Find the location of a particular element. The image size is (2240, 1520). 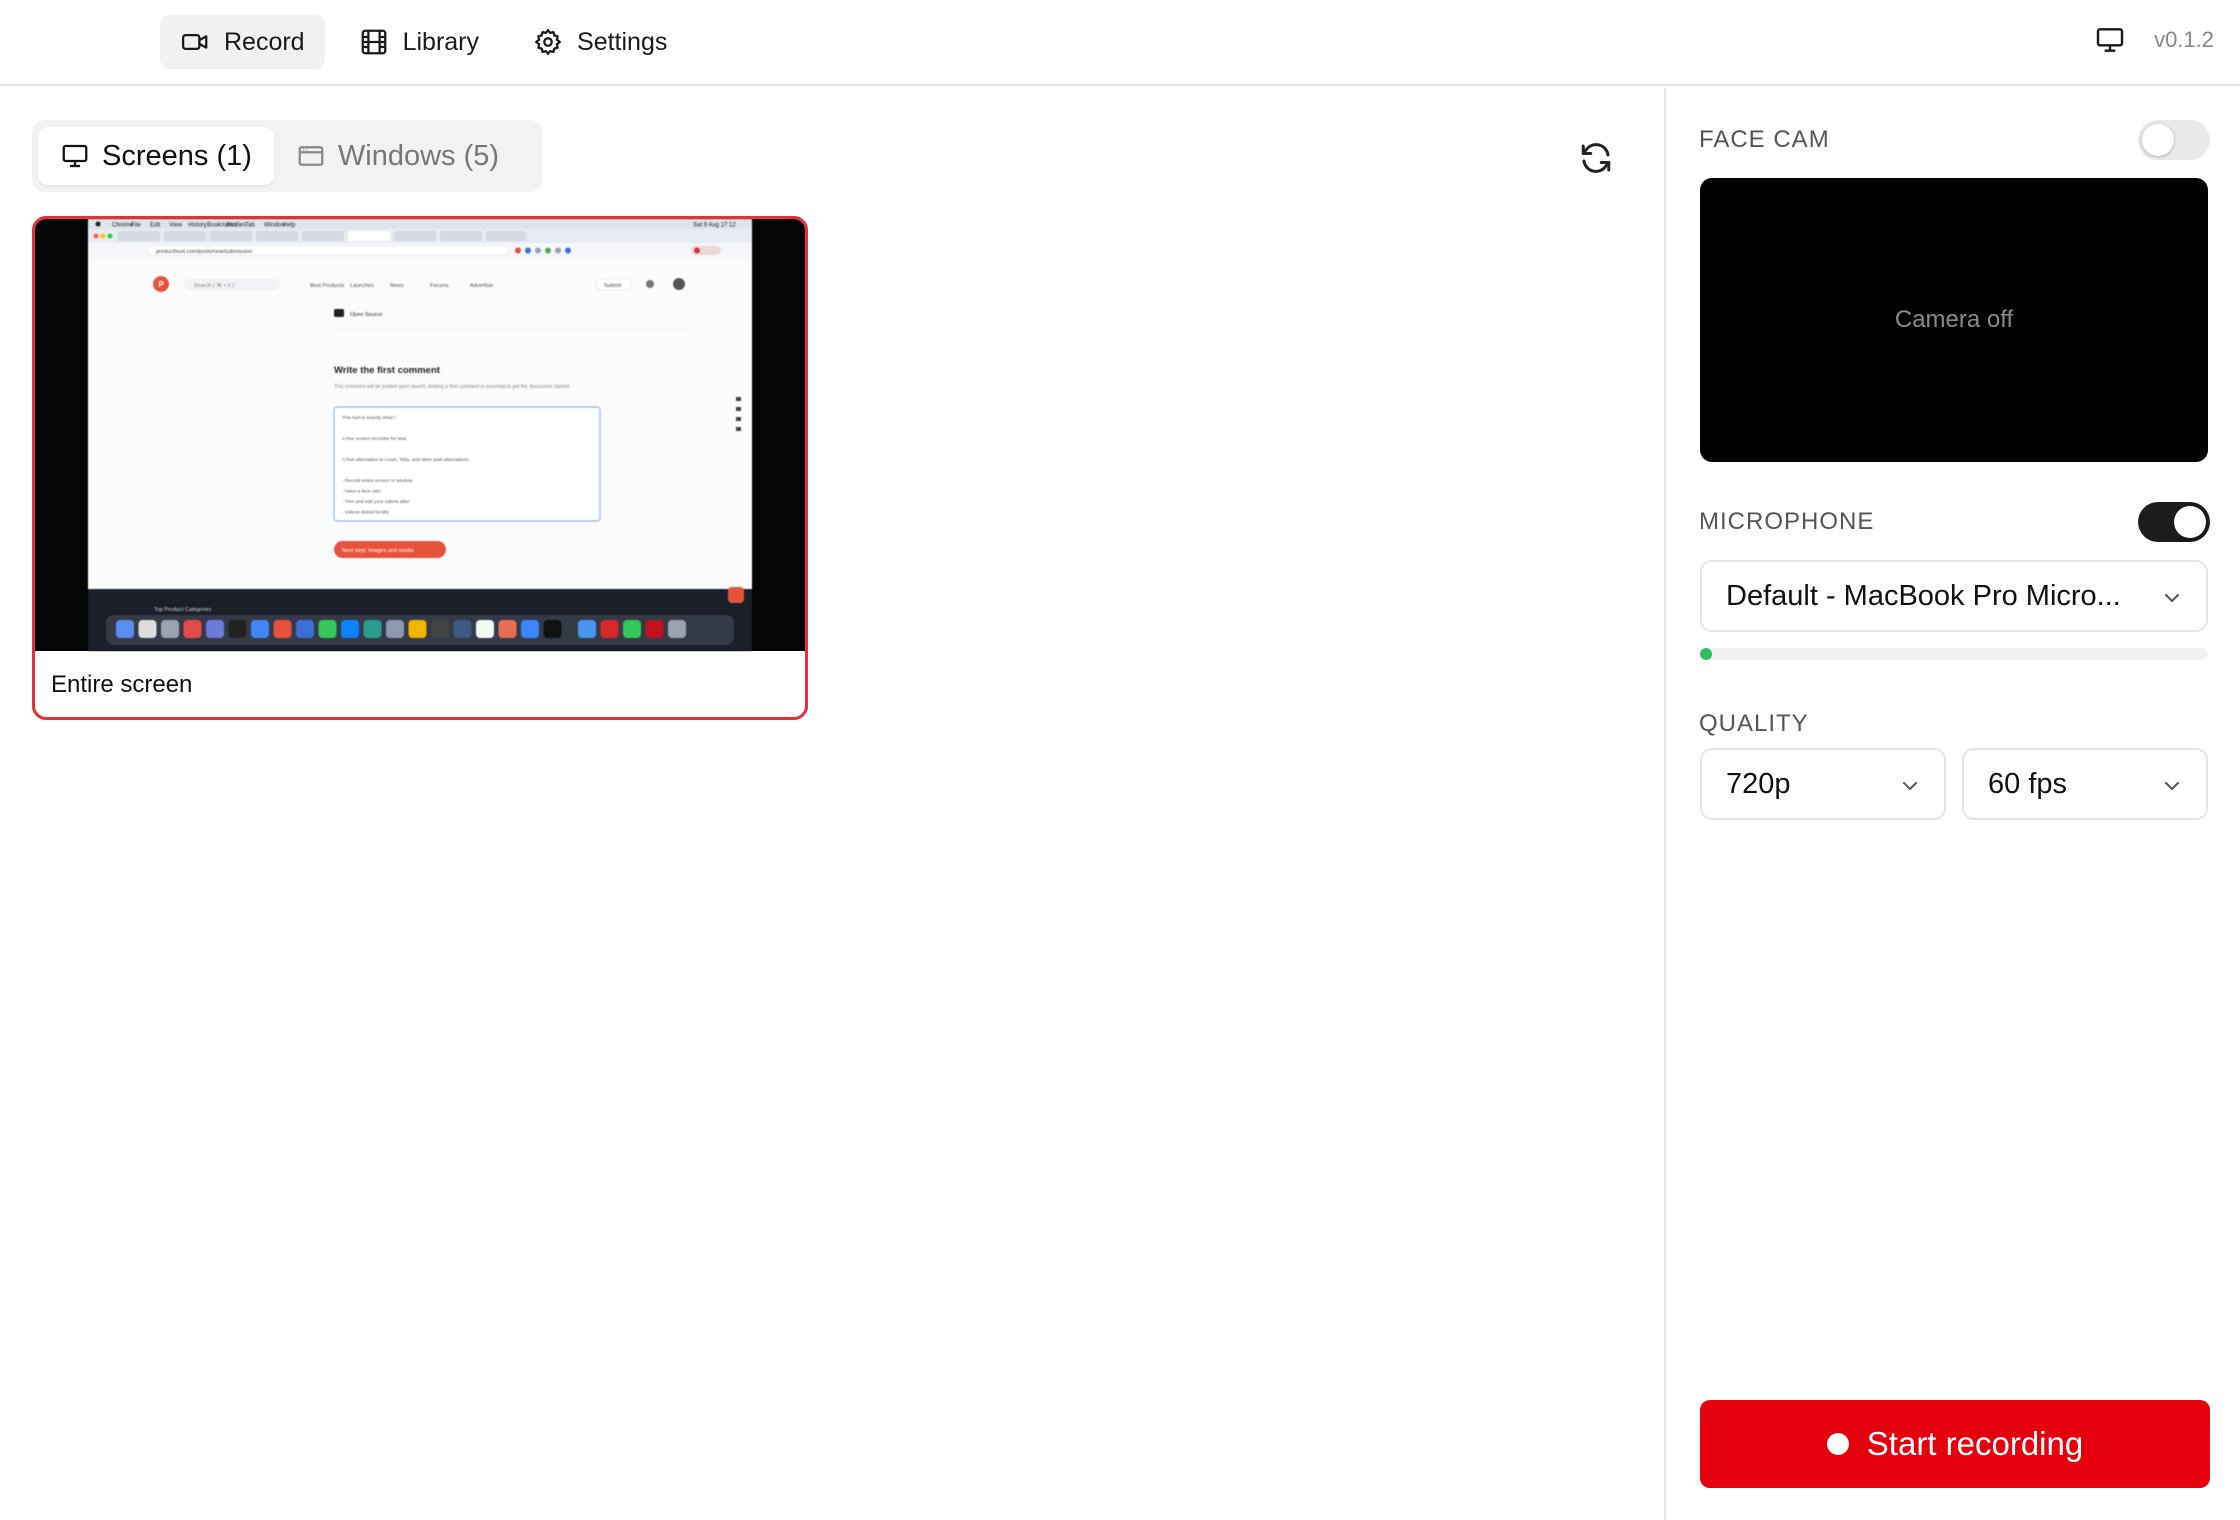

preview-text-item: History is located at coordinates (197, 226).